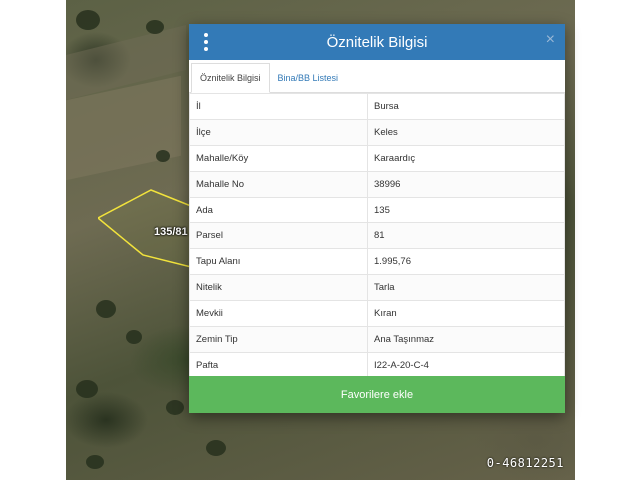 The image size is (640, 480). I want to click on attribute-value: Ana Taşınmaz, so click(466, 339).